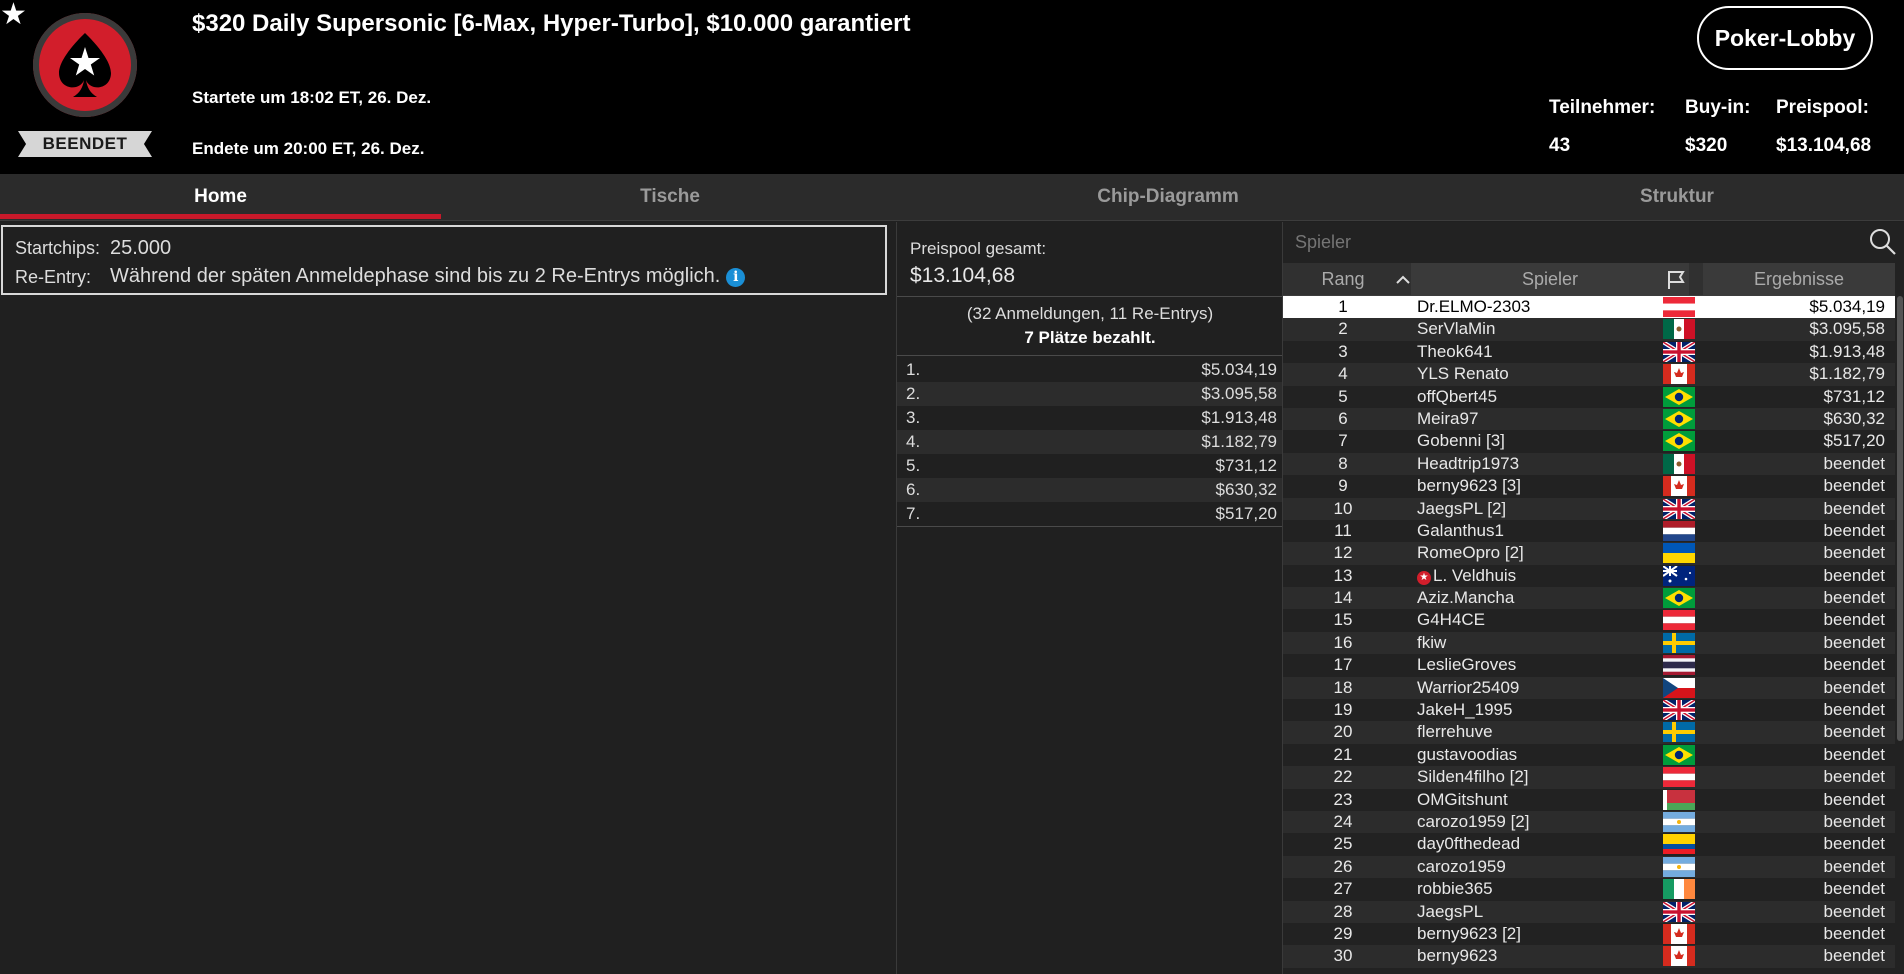 The height and width of the screenshot is (974, 1904). What do you see at coordinates (1679, 777) in the screenshot?
I see `austria-flag-icon` at bounding box center [1679, 777].